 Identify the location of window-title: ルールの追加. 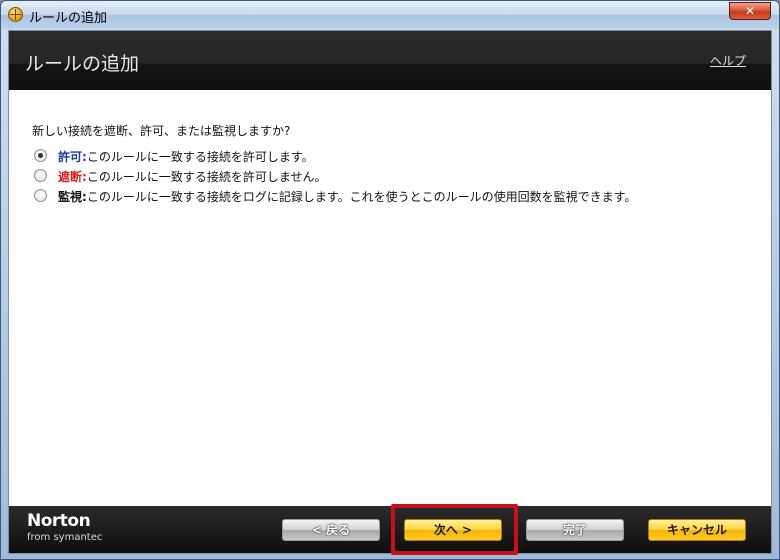
(68, 18).